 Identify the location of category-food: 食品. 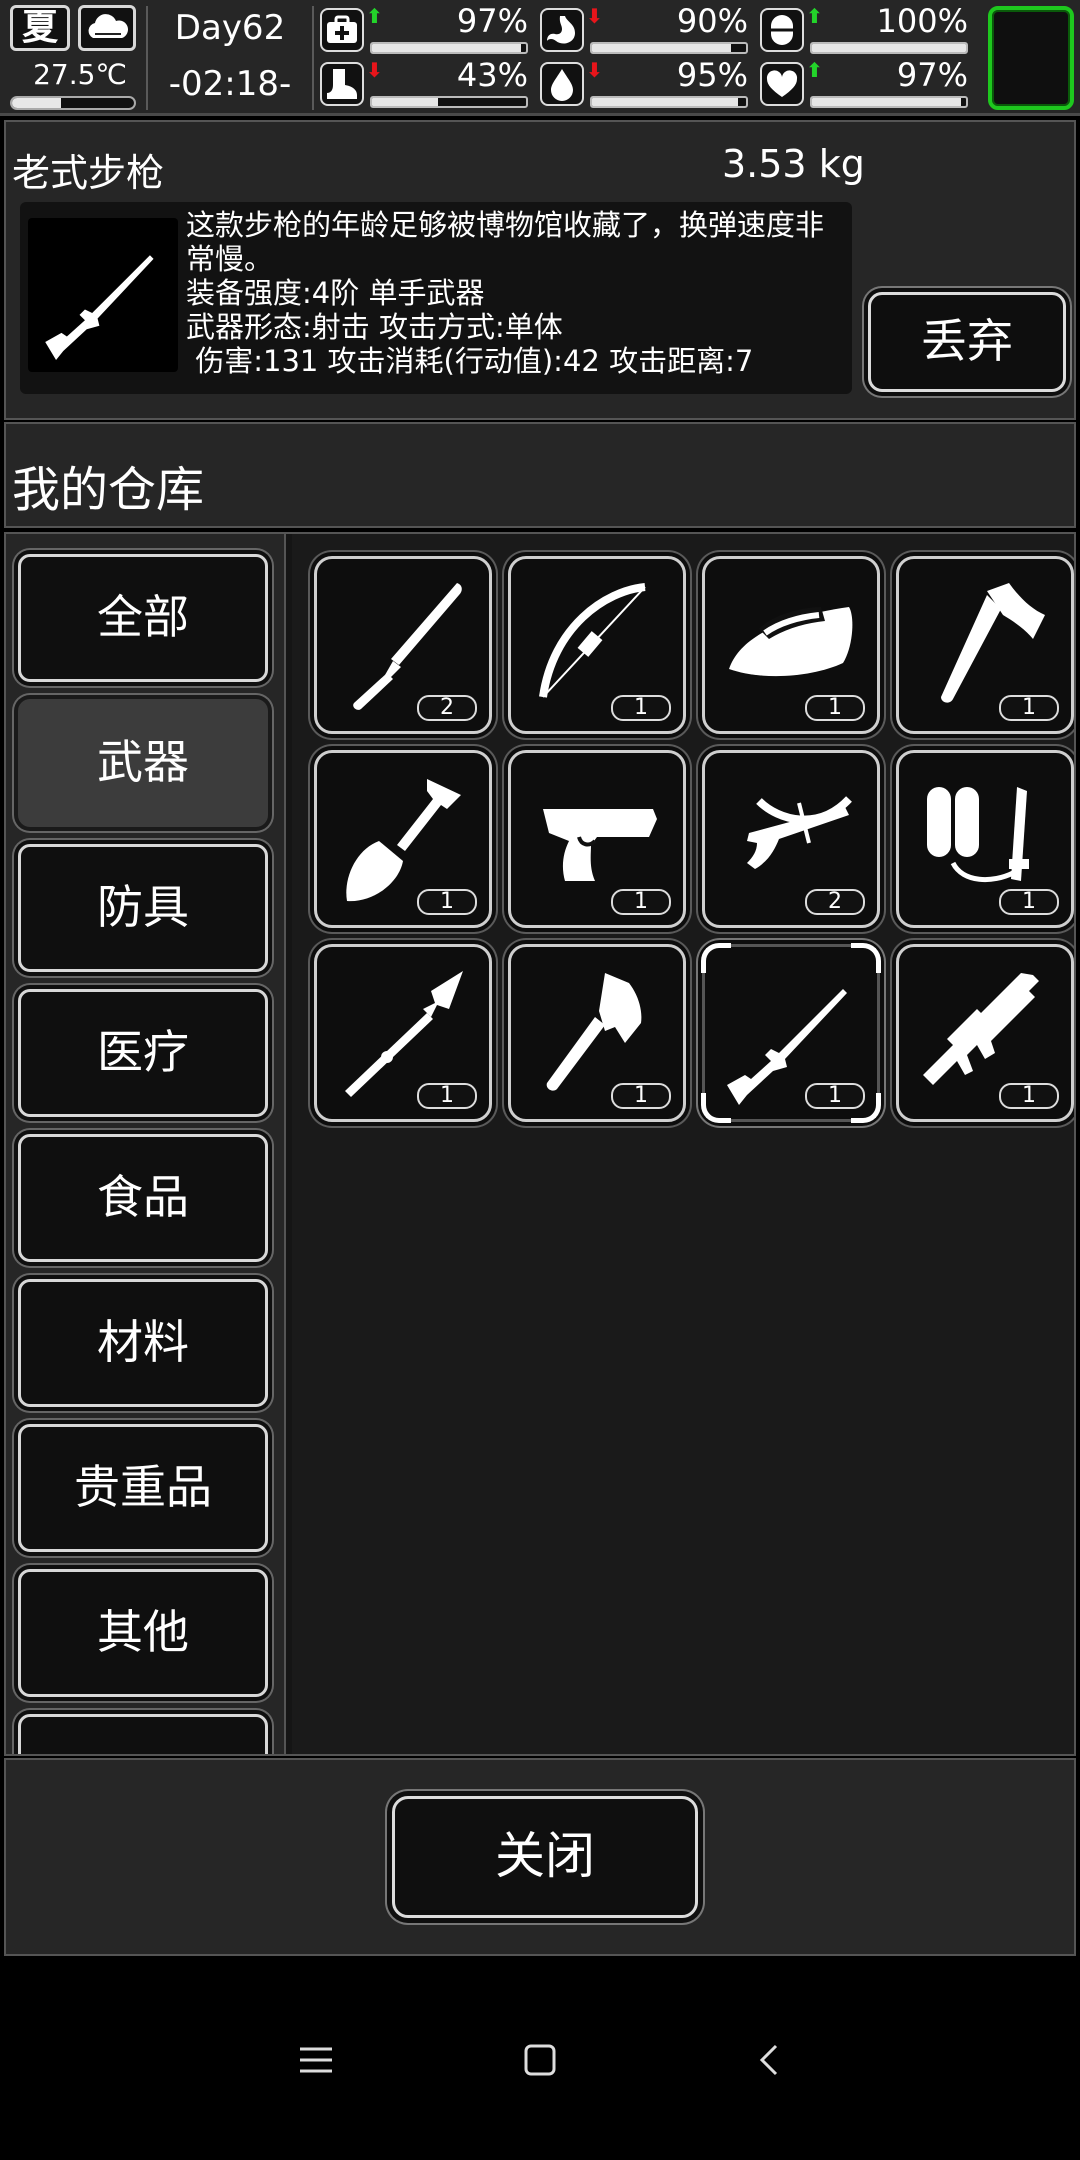
(143, 1198).